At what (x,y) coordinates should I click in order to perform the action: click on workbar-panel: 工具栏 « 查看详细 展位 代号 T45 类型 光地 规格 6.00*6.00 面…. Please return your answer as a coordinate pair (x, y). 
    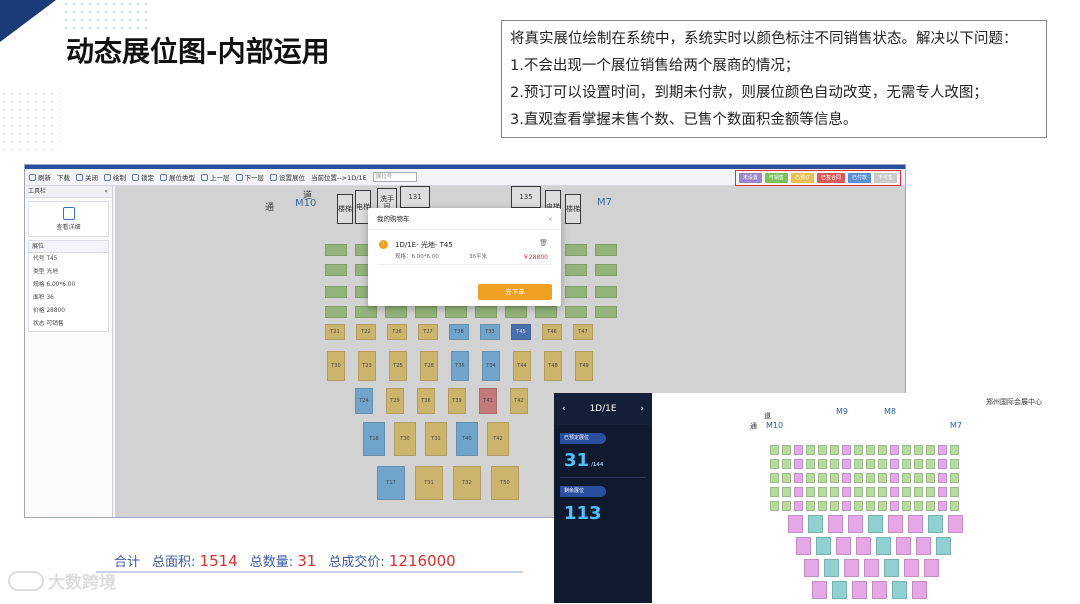
    Looking at the image, I should click on (69, 351).